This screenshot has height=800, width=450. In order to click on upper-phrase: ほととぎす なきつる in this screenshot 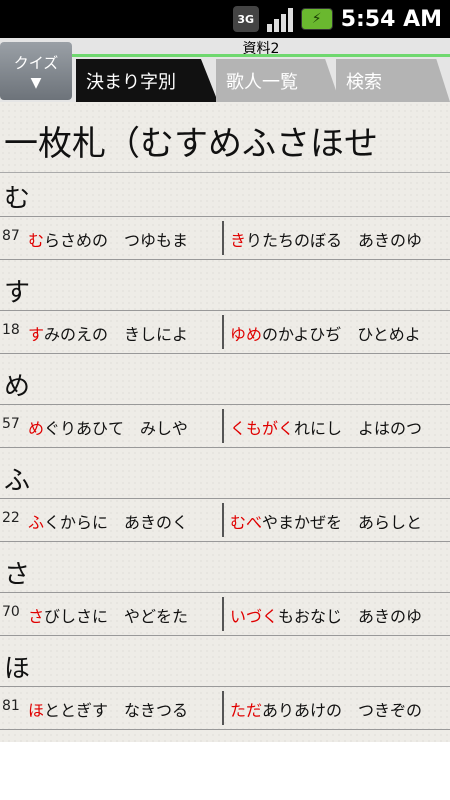, I will do `click(108, 710)`.